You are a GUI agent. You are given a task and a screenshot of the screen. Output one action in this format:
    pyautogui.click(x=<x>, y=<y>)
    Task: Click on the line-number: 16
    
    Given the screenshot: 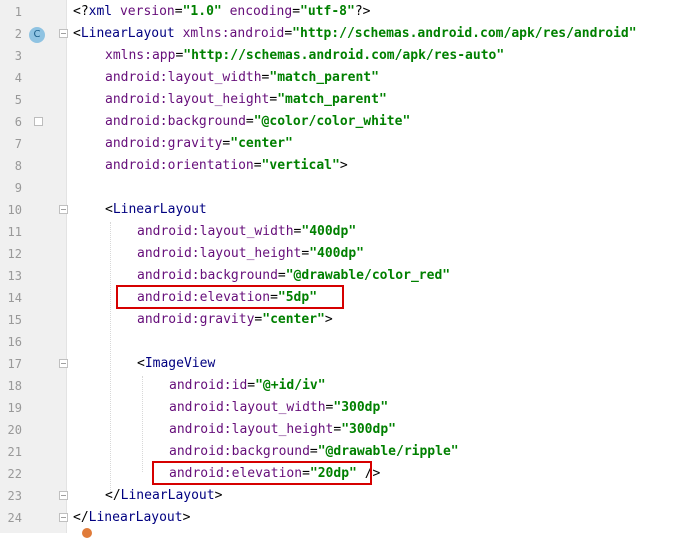 What is the action you would take?
    pyautogui.click(x=14, y=342)
    